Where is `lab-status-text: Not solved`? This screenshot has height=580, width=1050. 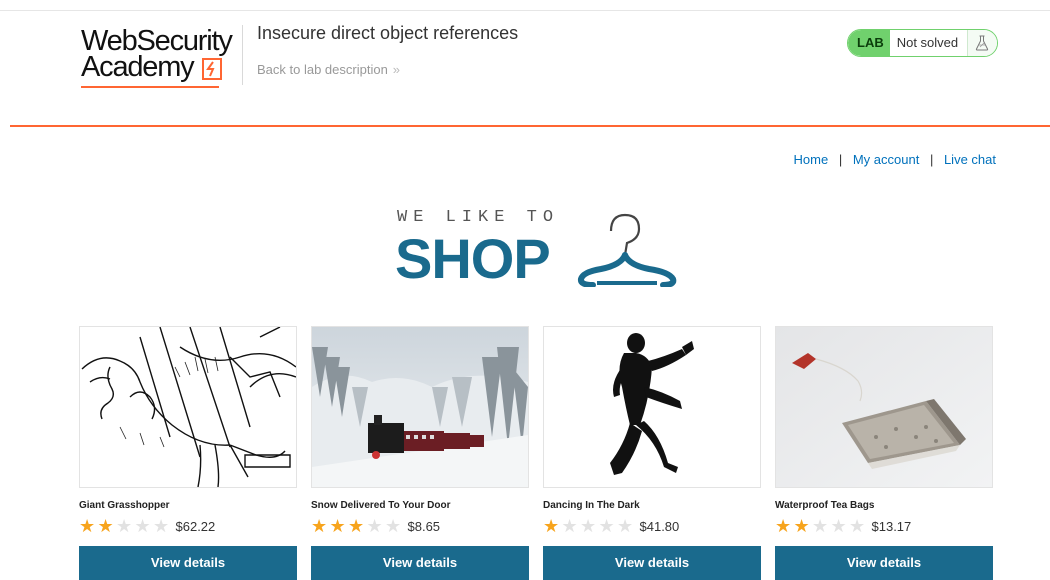 lab-status-text: Not solved is located at coordinates (927, 42).